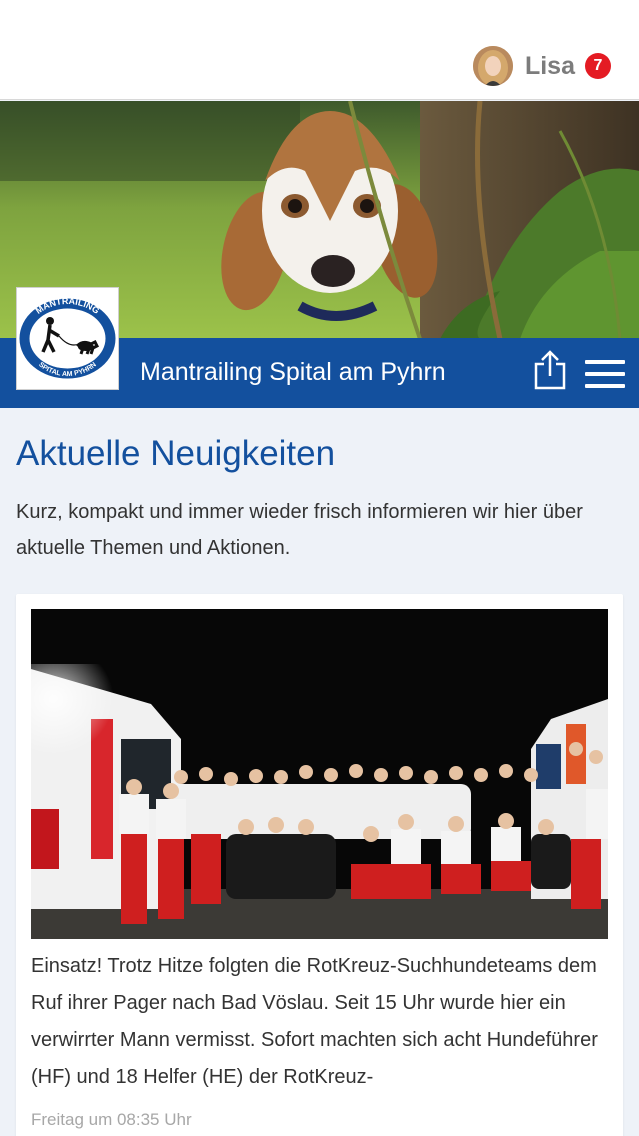 The image size is (639, 1136). I want to click on share-button, so click(550, 370).